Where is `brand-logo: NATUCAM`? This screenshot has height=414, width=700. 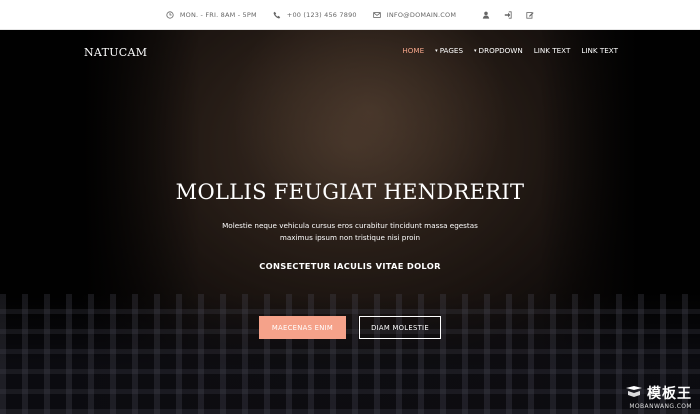
brand-logo: NATUCAM is located at coordinates (115, 52).